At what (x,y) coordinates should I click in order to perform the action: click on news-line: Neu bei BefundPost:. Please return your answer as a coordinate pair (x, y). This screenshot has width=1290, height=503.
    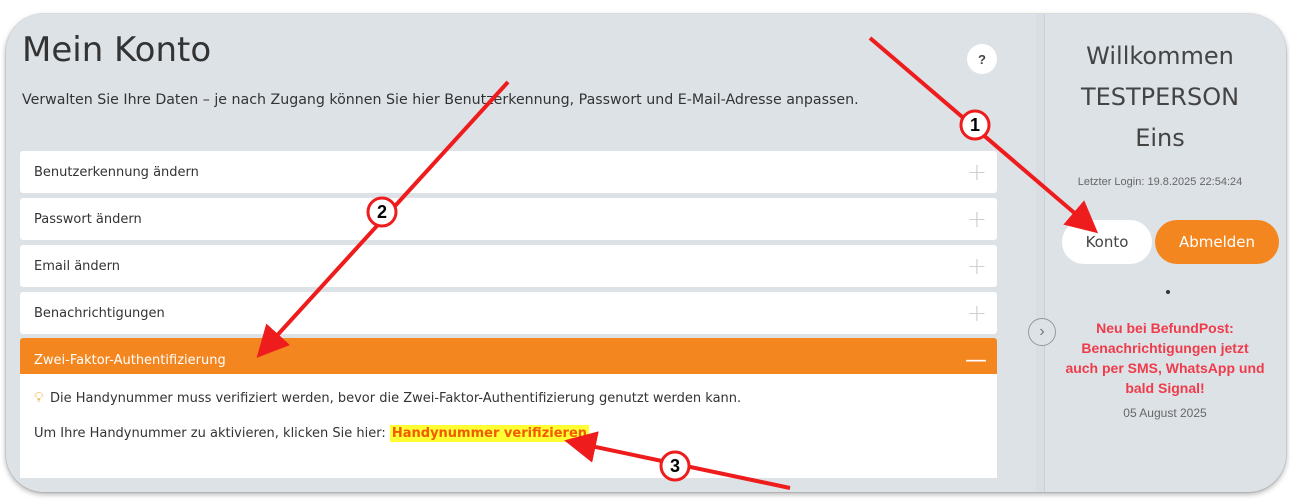
    Looking at the image, I should click on (1165, 328).